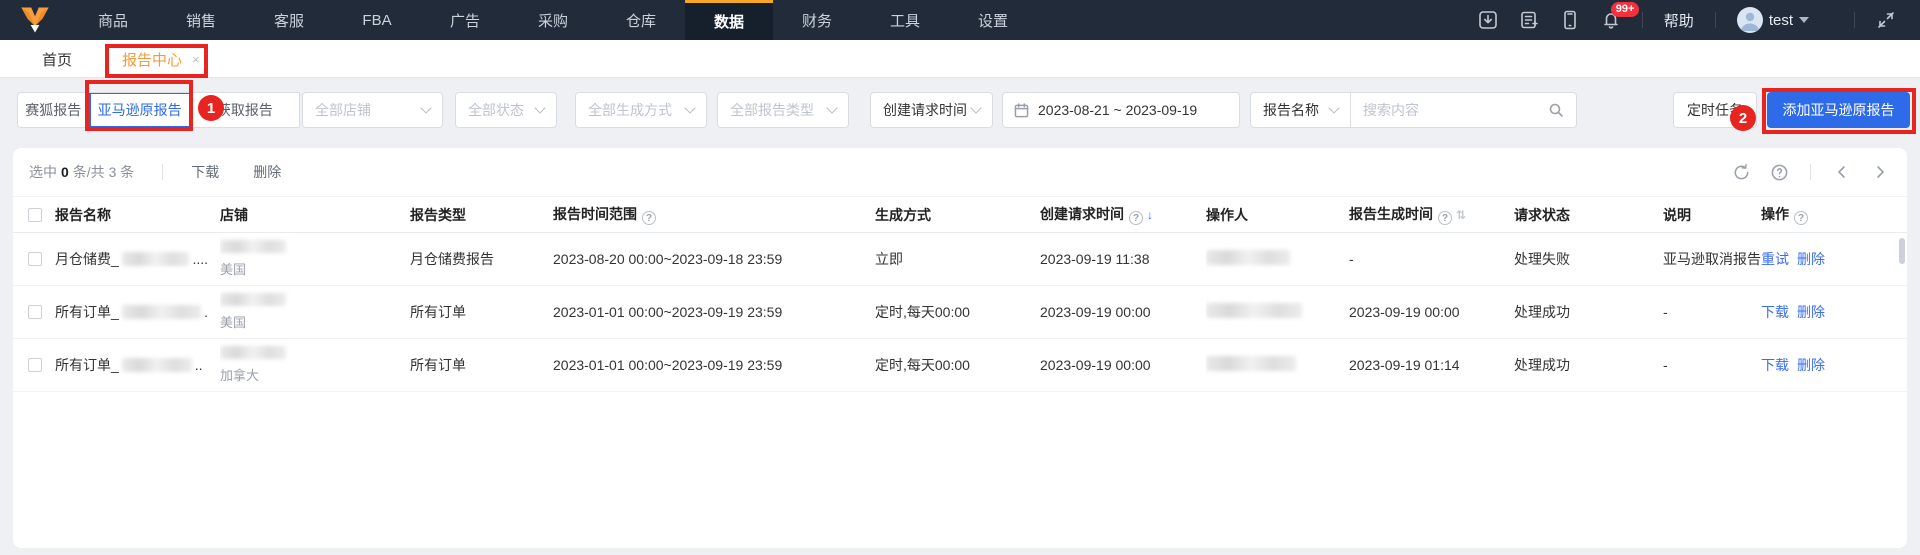 The width and height of the screenshot is (1920, 555). I want to click on add-amazon-report-label: 添加亚马逊原报告, so click(1838, 110).